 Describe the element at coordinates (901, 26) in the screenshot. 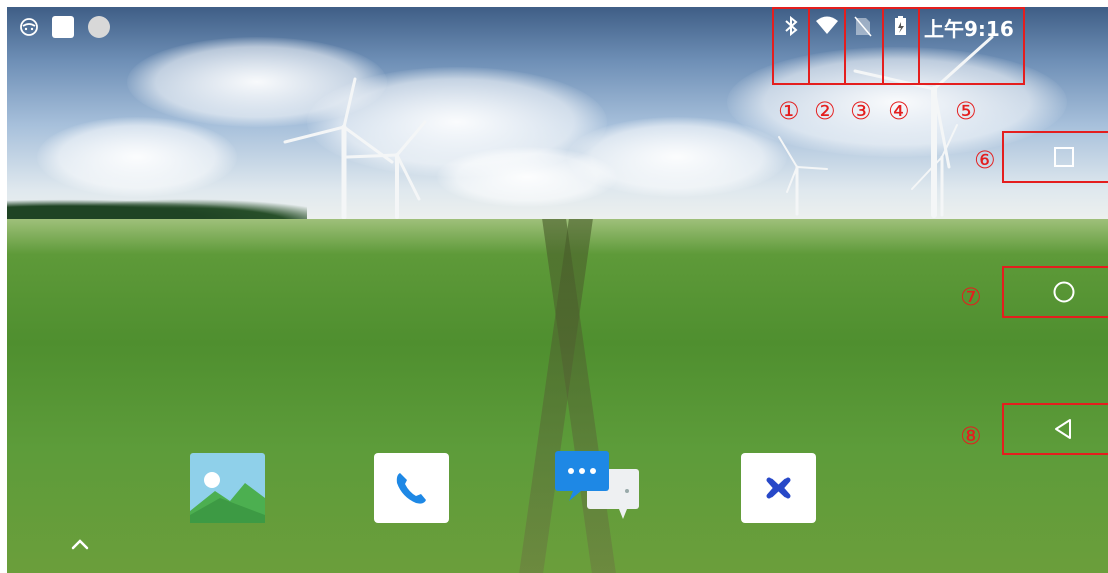

I see `battery-icon` at that location.